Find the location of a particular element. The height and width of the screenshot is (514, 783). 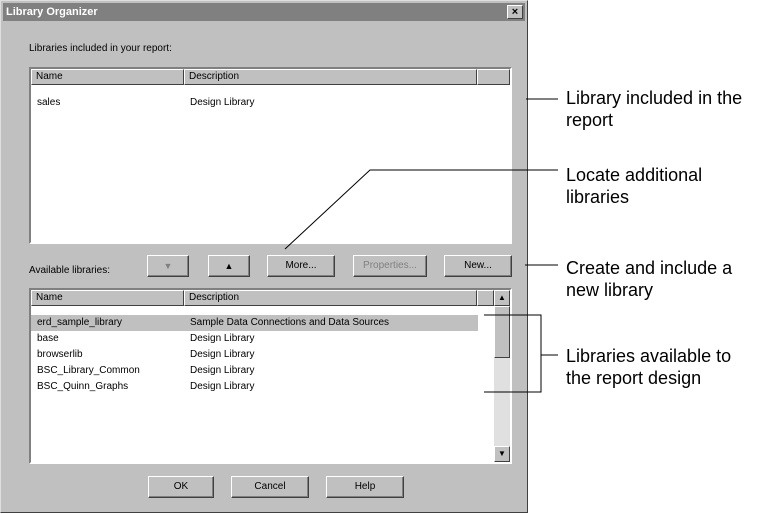

callout-line-2: new library is located at coordinates (610, 290).